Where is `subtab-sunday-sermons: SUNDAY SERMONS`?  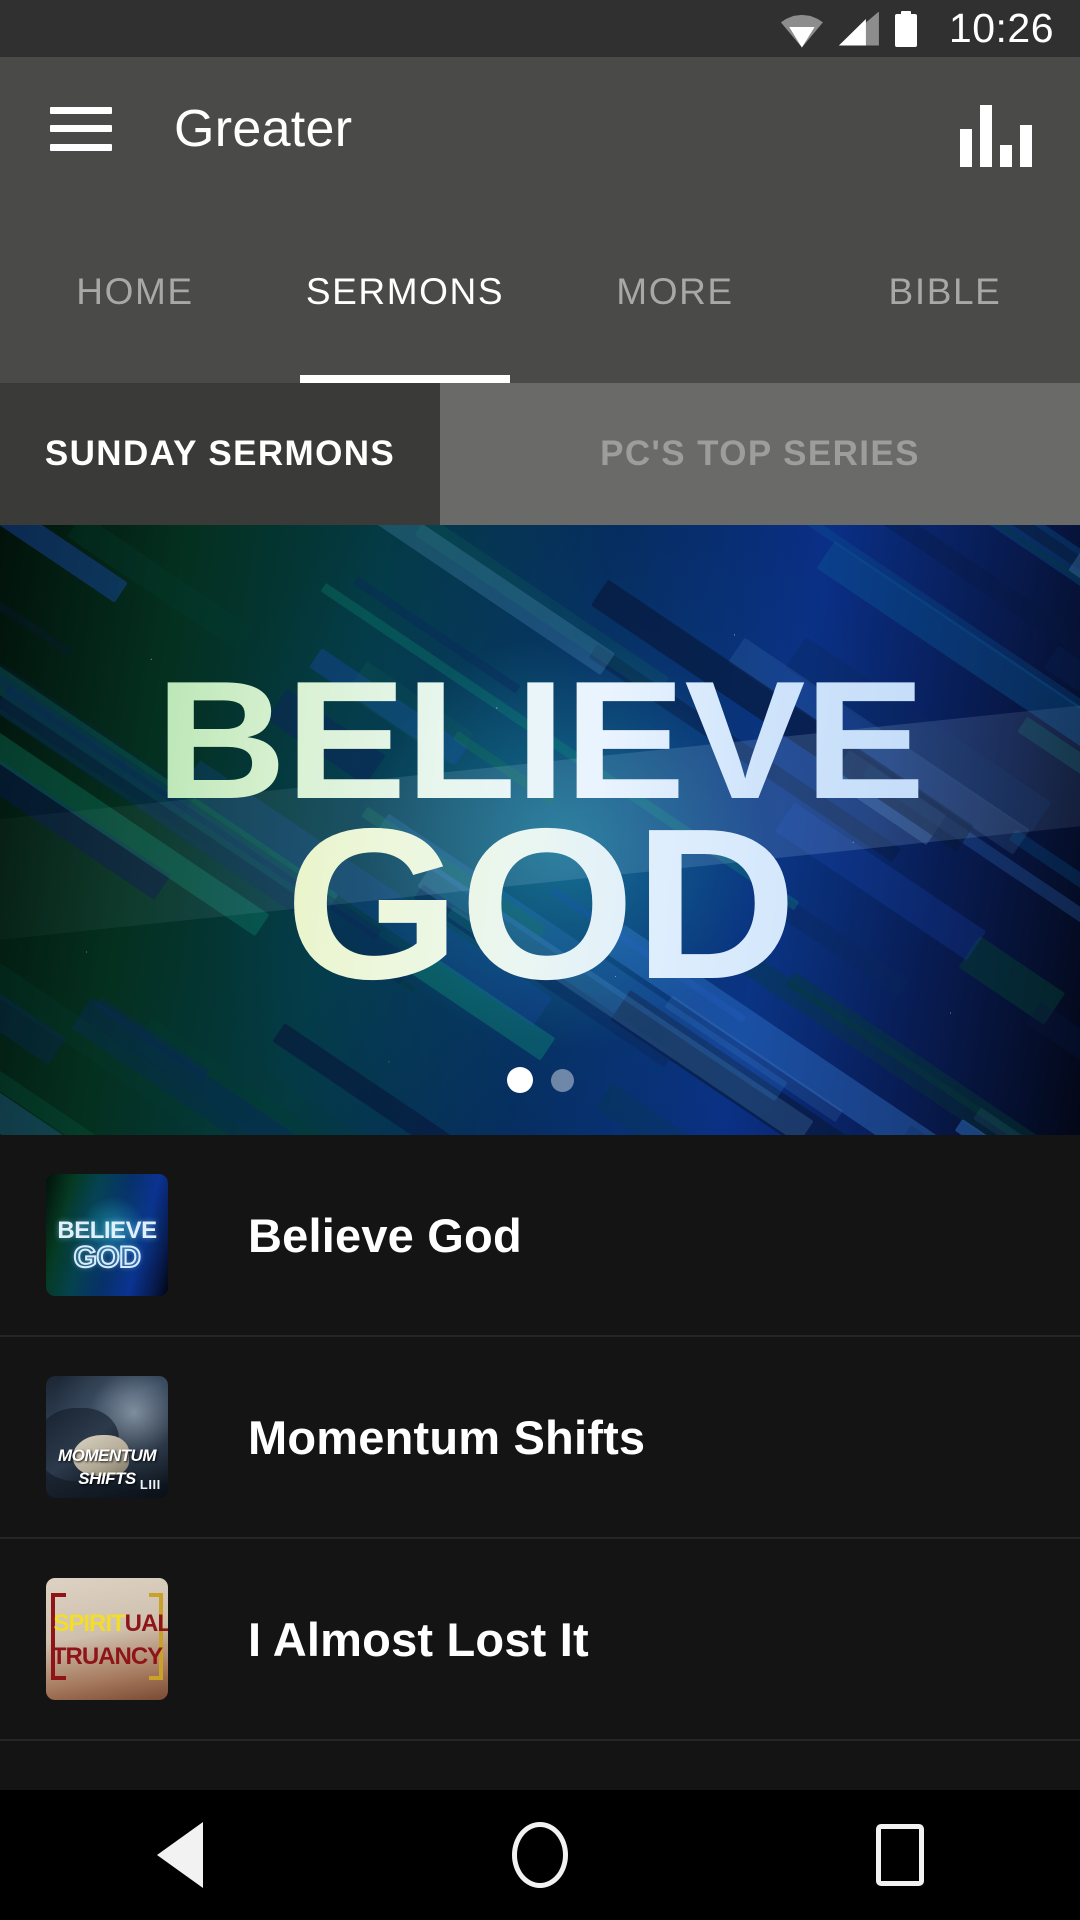 subtab-sunday-sermons: SUNDAY SERMONS is located at coordinates (220, 454).